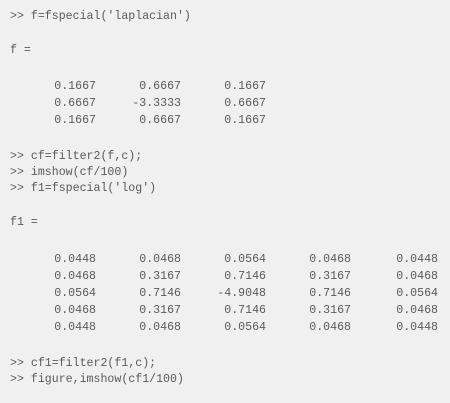  Describe the element at coordinates (76, 156) in the screenshot. I see `command-line: >> cf=filter2(f,c);` at that location.